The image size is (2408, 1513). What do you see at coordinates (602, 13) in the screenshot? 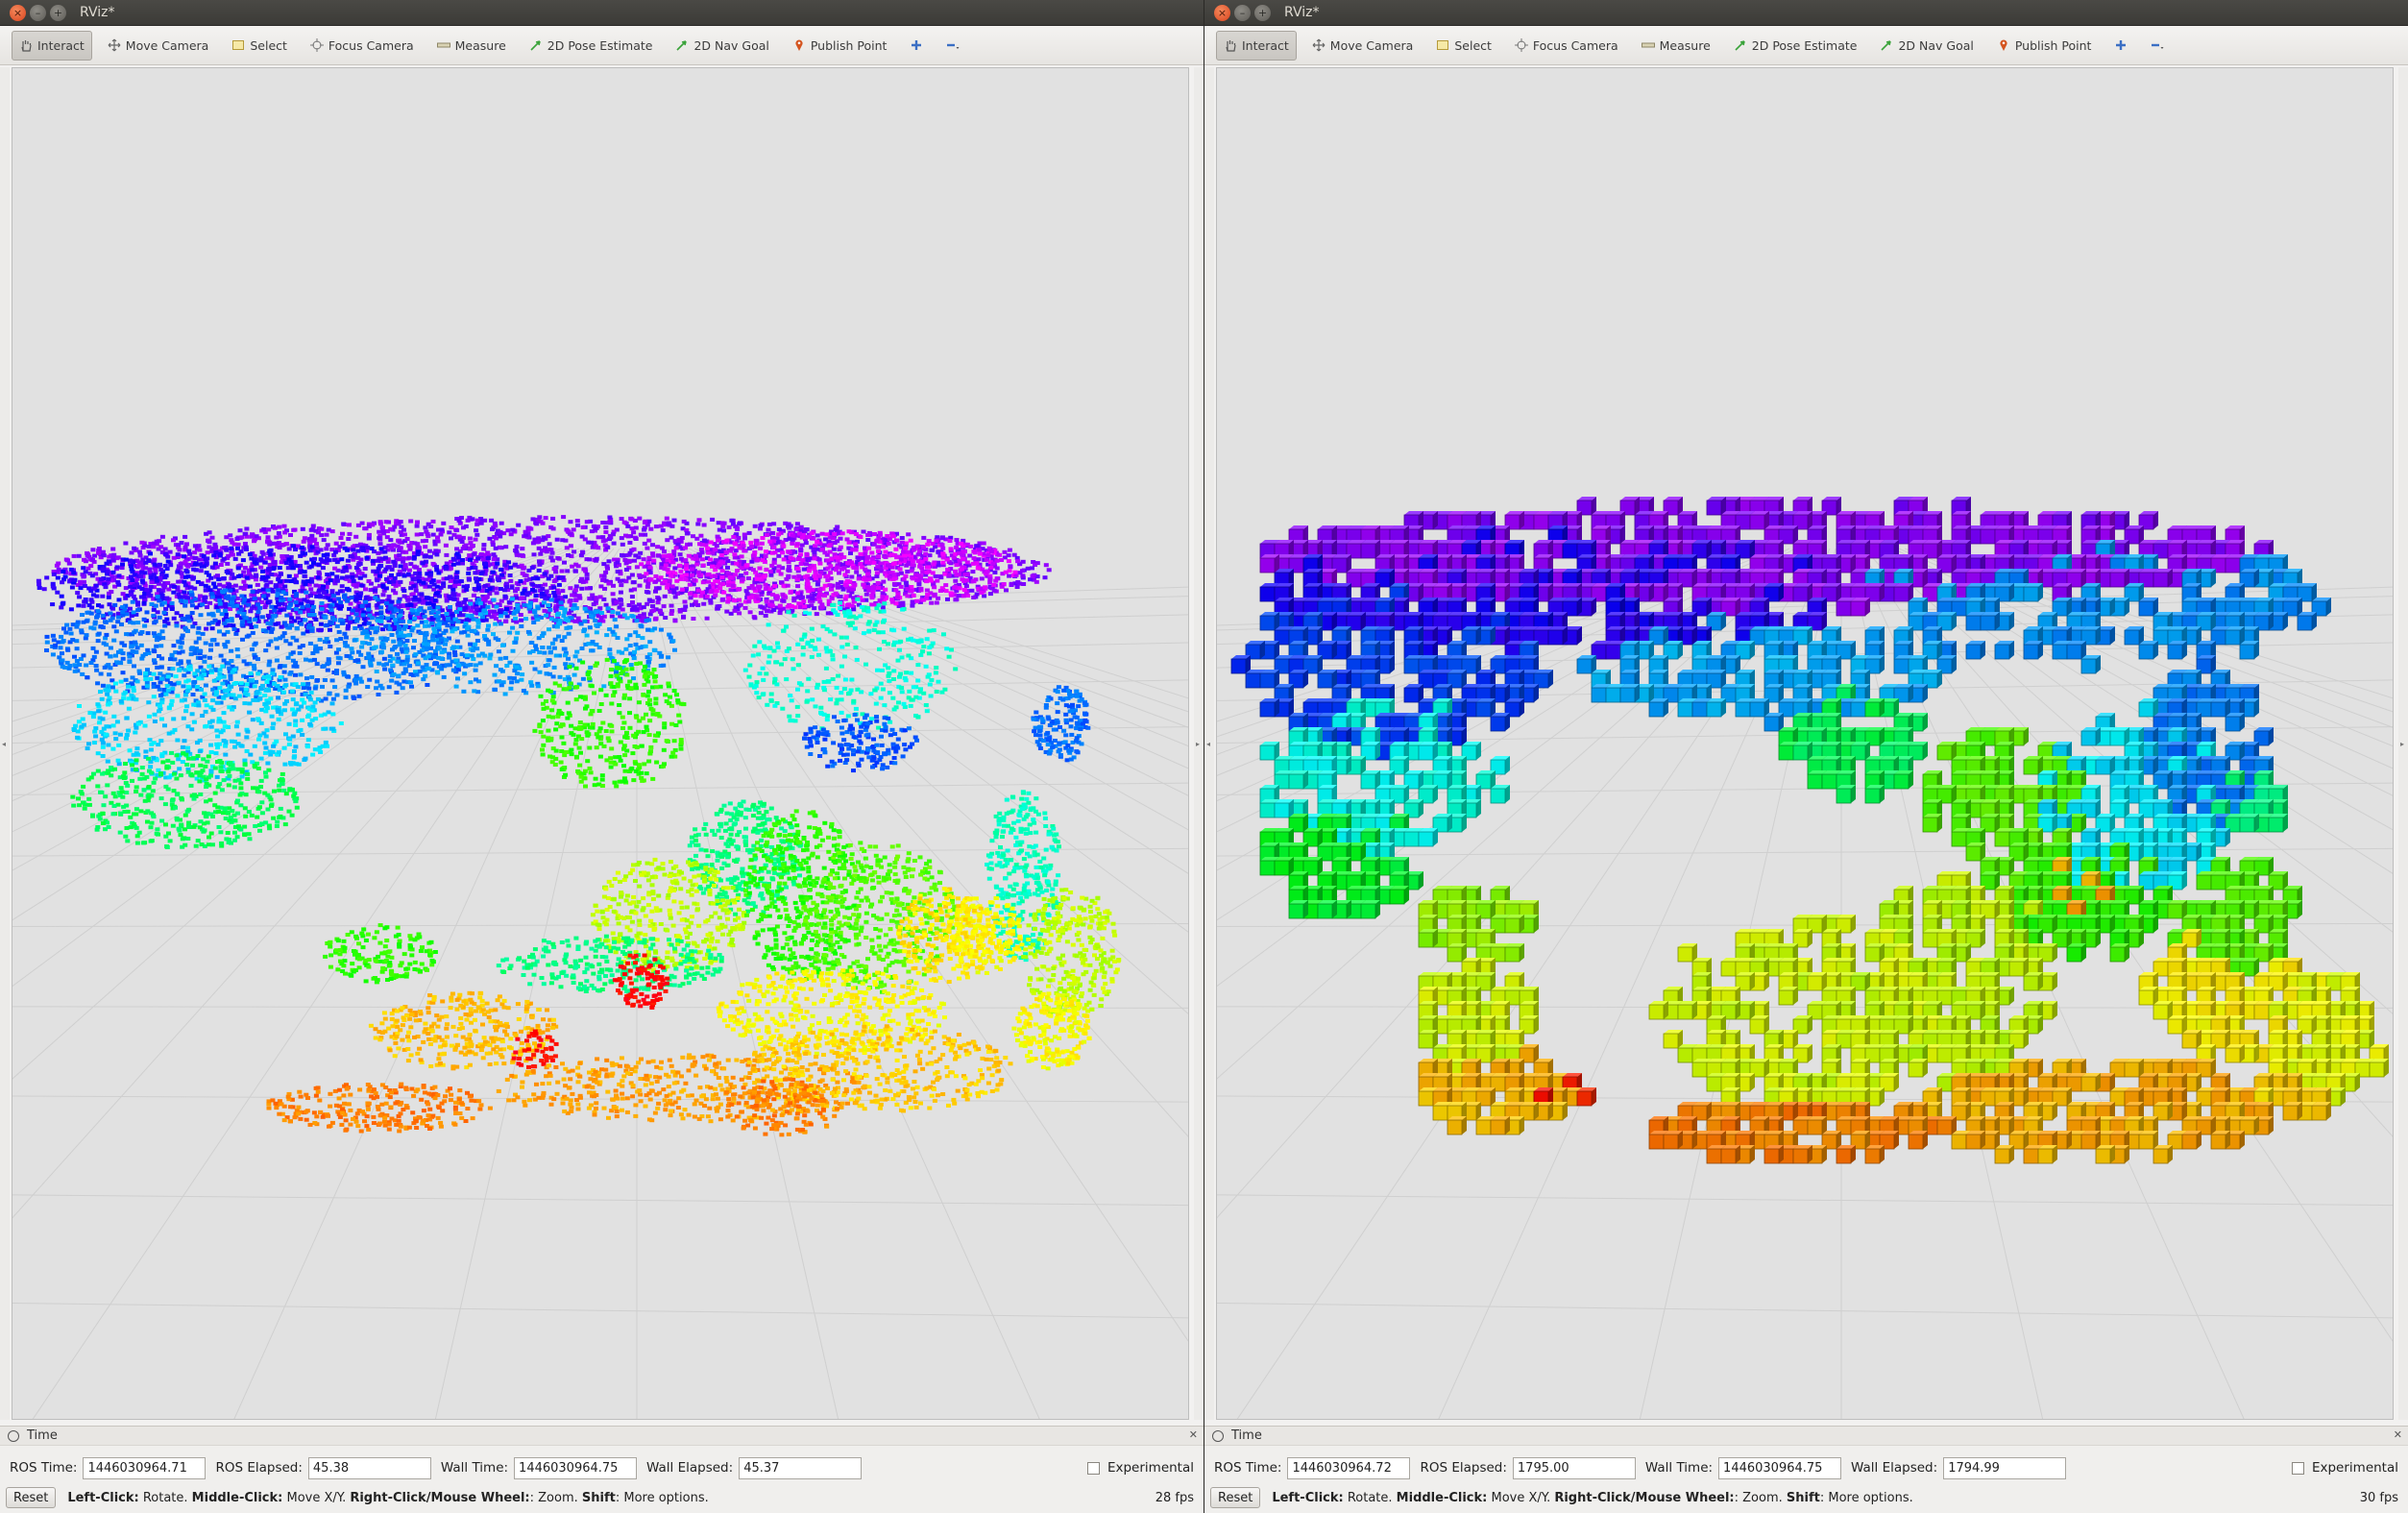
I see `title-bar: × – + RViz*` at bounding box center [602, 13].